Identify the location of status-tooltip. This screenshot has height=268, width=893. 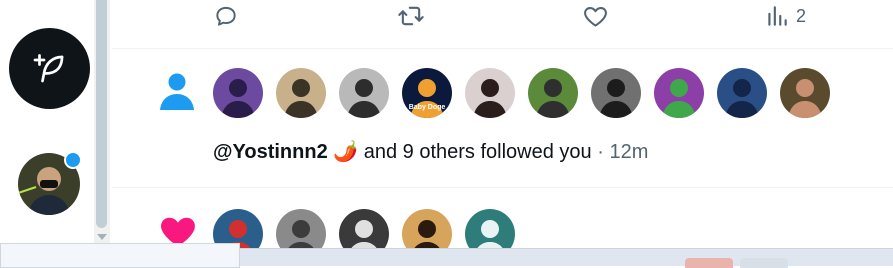
(120, 255).